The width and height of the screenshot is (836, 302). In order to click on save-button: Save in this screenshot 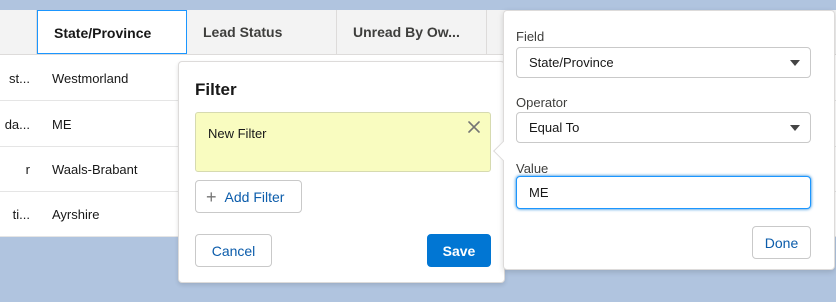, I will do `click(459, 250)`.